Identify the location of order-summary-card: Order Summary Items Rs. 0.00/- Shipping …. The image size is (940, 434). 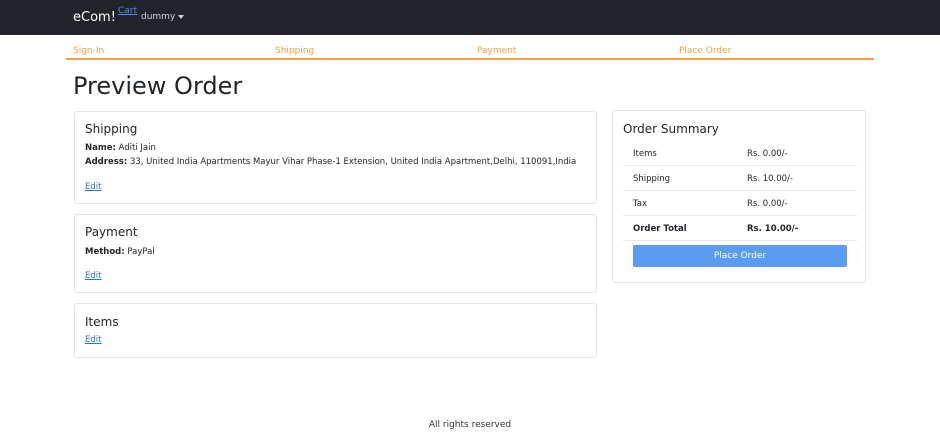
(739, 196).